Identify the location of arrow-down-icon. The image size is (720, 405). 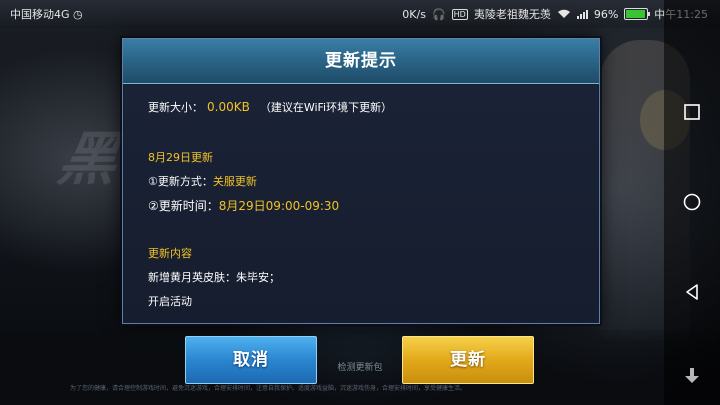
(692, 375).